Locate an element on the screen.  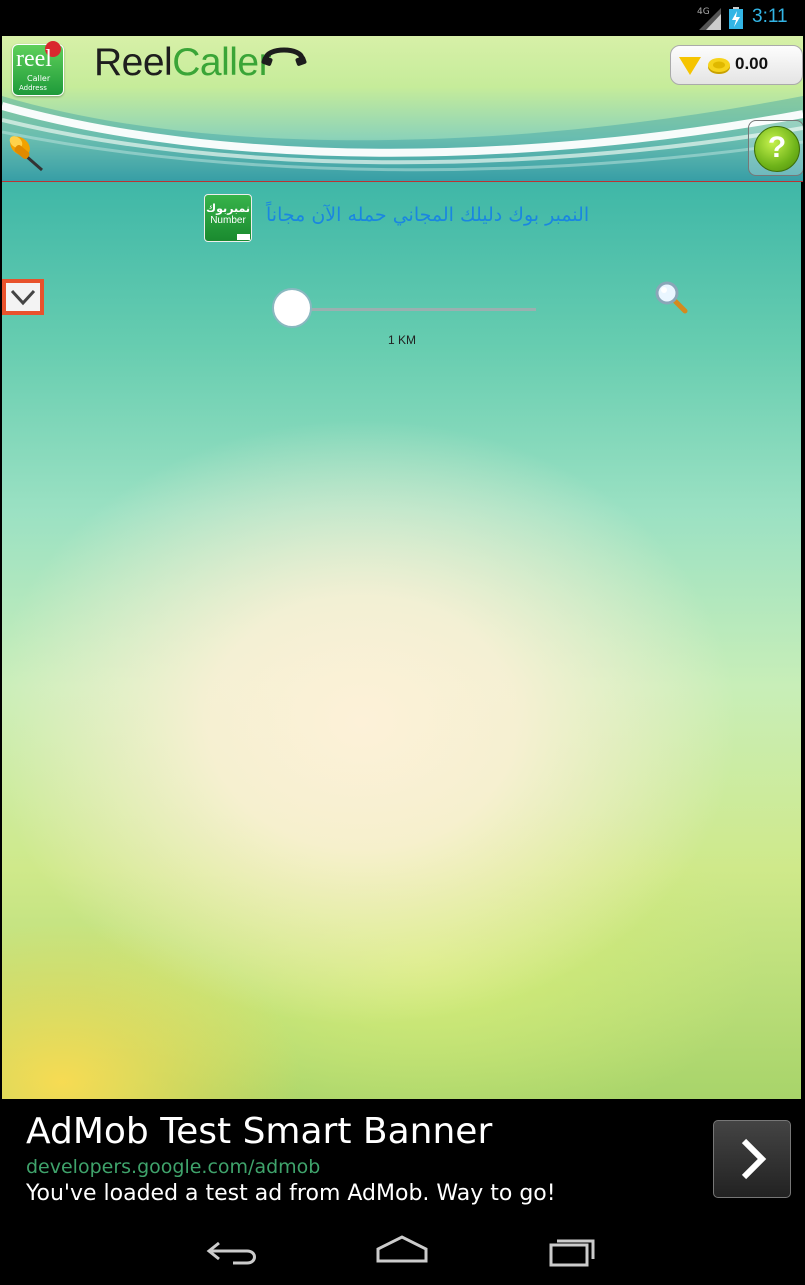
help-button: ? is located at coordinates (775, 148).